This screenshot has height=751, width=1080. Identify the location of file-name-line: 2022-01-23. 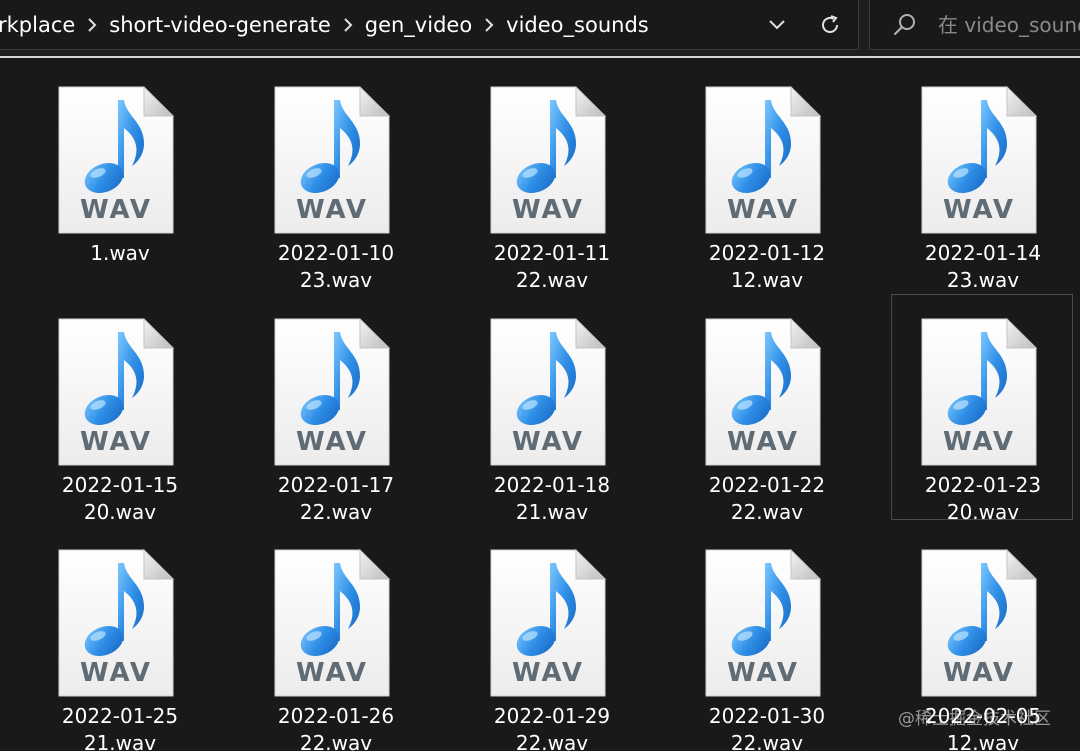
(983, 485).